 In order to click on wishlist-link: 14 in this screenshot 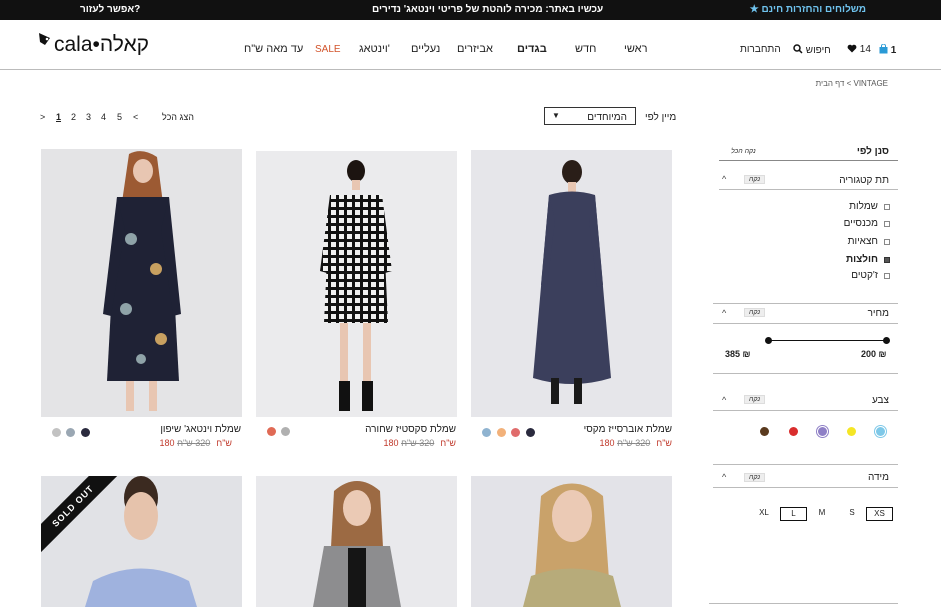, I will do `click(859, 49)`.